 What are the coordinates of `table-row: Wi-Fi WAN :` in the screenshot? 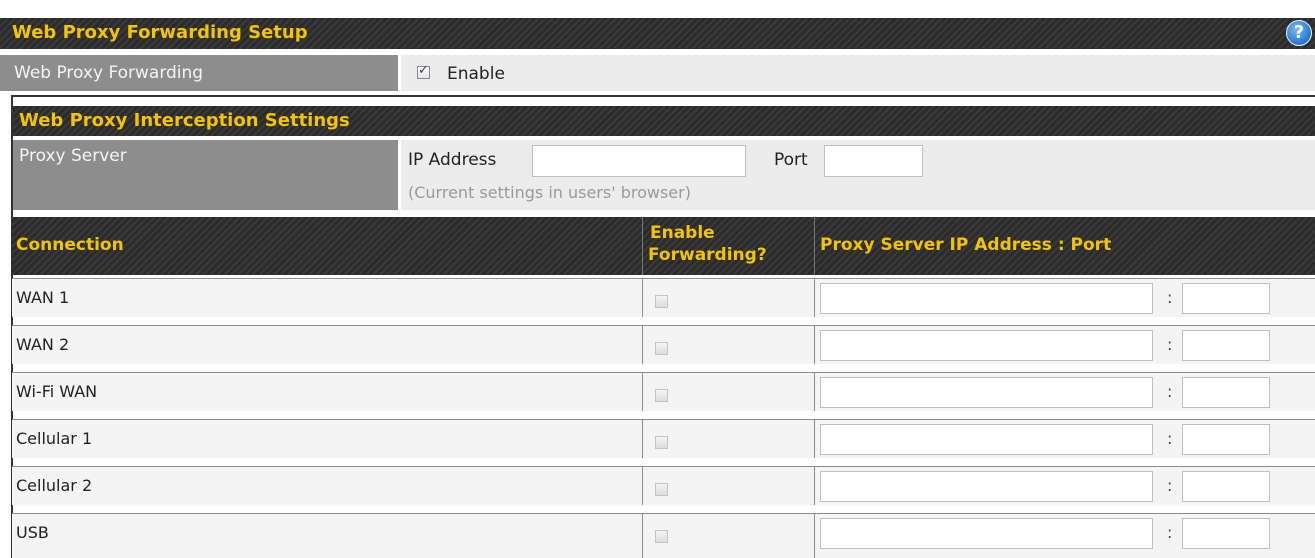 It's located at (663, 391).